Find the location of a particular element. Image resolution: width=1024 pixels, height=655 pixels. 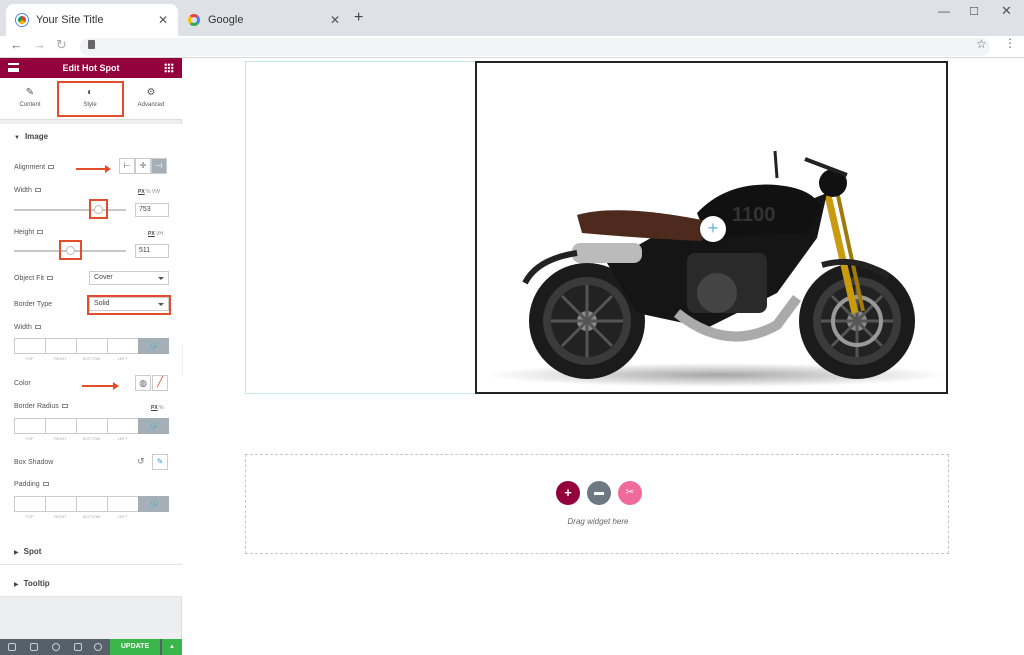

tab-label: Advanced is located at coordinates (151, 105).